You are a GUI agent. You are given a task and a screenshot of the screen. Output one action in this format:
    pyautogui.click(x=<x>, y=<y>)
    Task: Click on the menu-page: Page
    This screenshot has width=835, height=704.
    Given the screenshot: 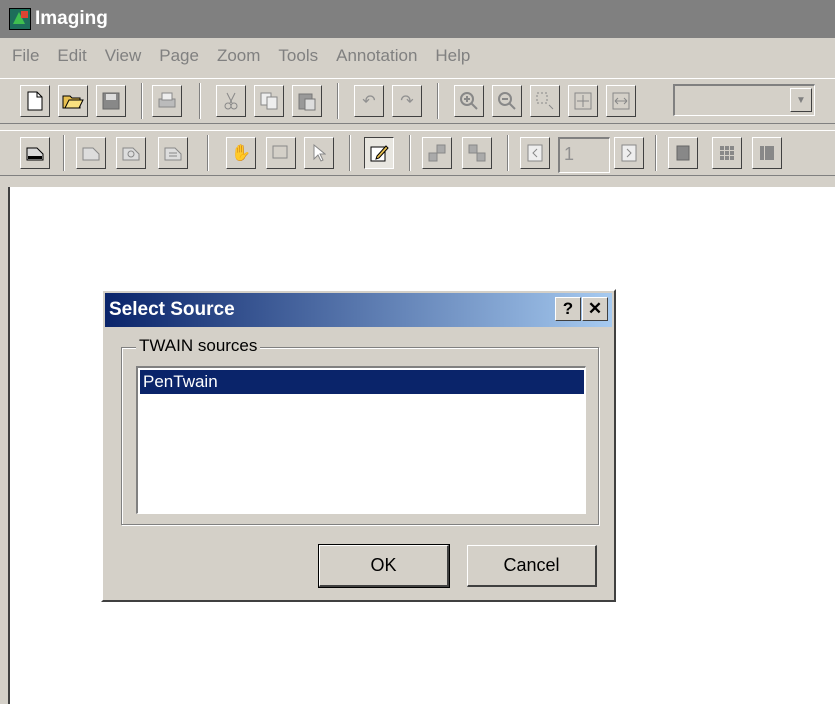 What is the action you would take?
    pyautogui.click(x=179, y=56)
    